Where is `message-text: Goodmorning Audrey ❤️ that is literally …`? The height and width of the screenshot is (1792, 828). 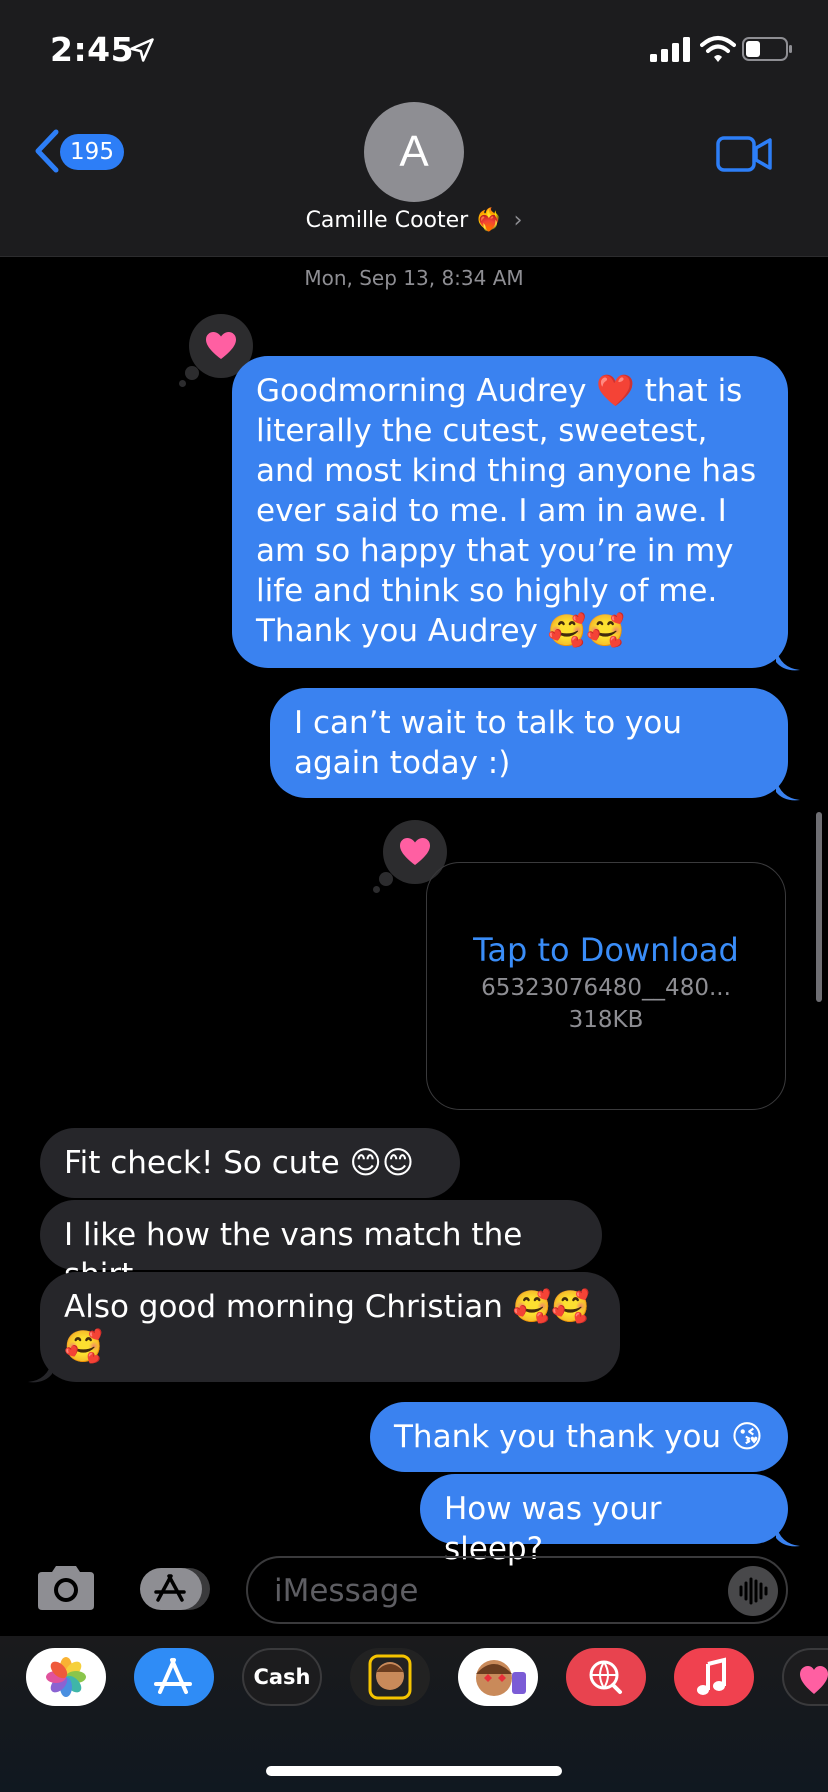
message-text: Goodmorning Audrey ❤️ that is literally … is located at coordinates (506, 511).